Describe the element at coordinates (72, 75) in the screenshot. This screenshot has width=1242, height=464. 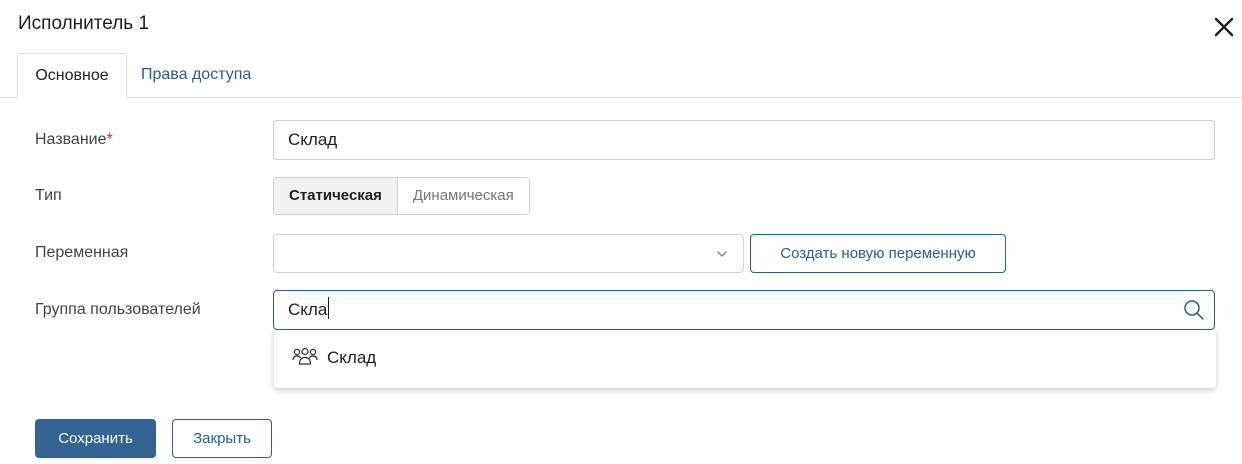
I see `tab-general: Основное` at that location.